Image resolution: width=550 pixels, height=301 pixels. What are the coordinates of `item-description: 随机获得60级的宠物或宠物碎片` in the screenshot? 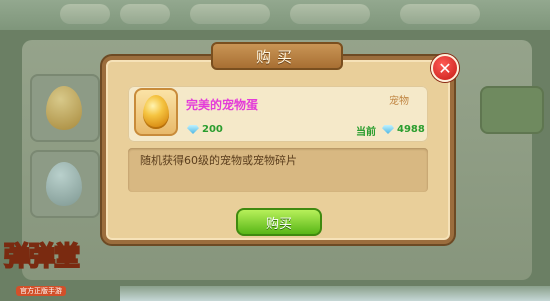 It's located at (218, 160).